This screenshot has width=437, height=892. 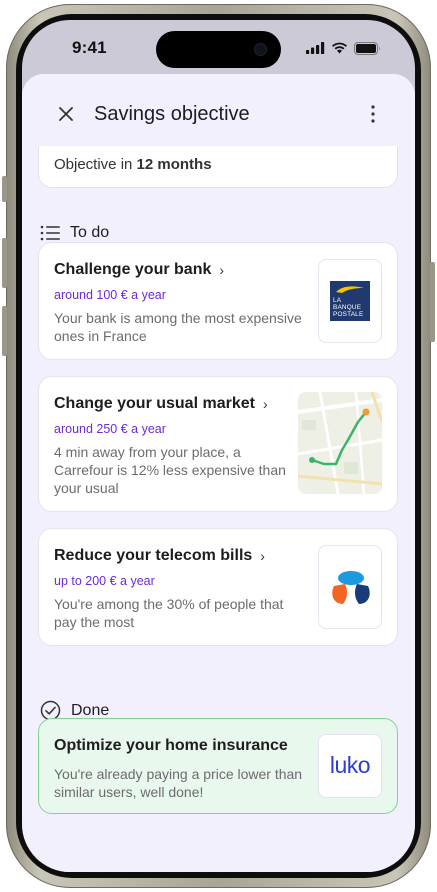 What do you see at coordinates (178, 774) in the screenshot?
I see `card-description-line: You're already paying a price lower than` at bounding box center [178, 774].